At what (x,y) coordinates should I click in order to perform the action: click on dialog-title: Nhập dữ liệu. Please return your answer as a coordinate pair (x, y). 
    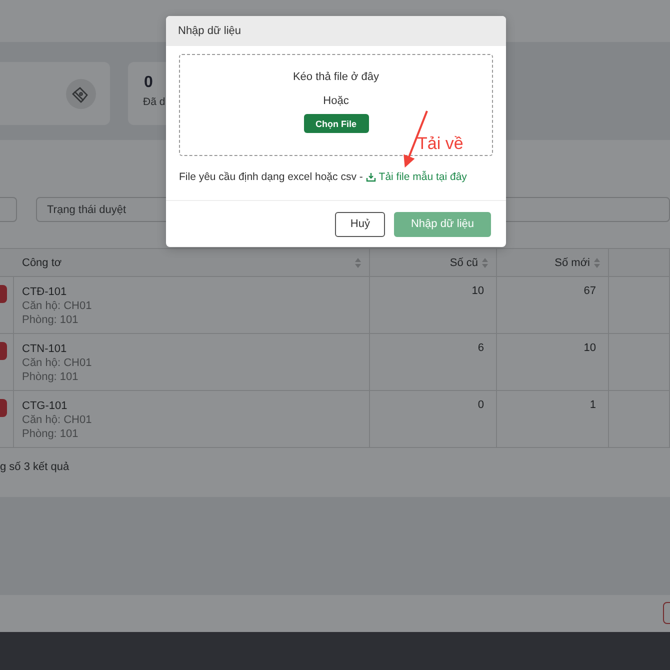
    Looking at the image, I should click on (210, 31).